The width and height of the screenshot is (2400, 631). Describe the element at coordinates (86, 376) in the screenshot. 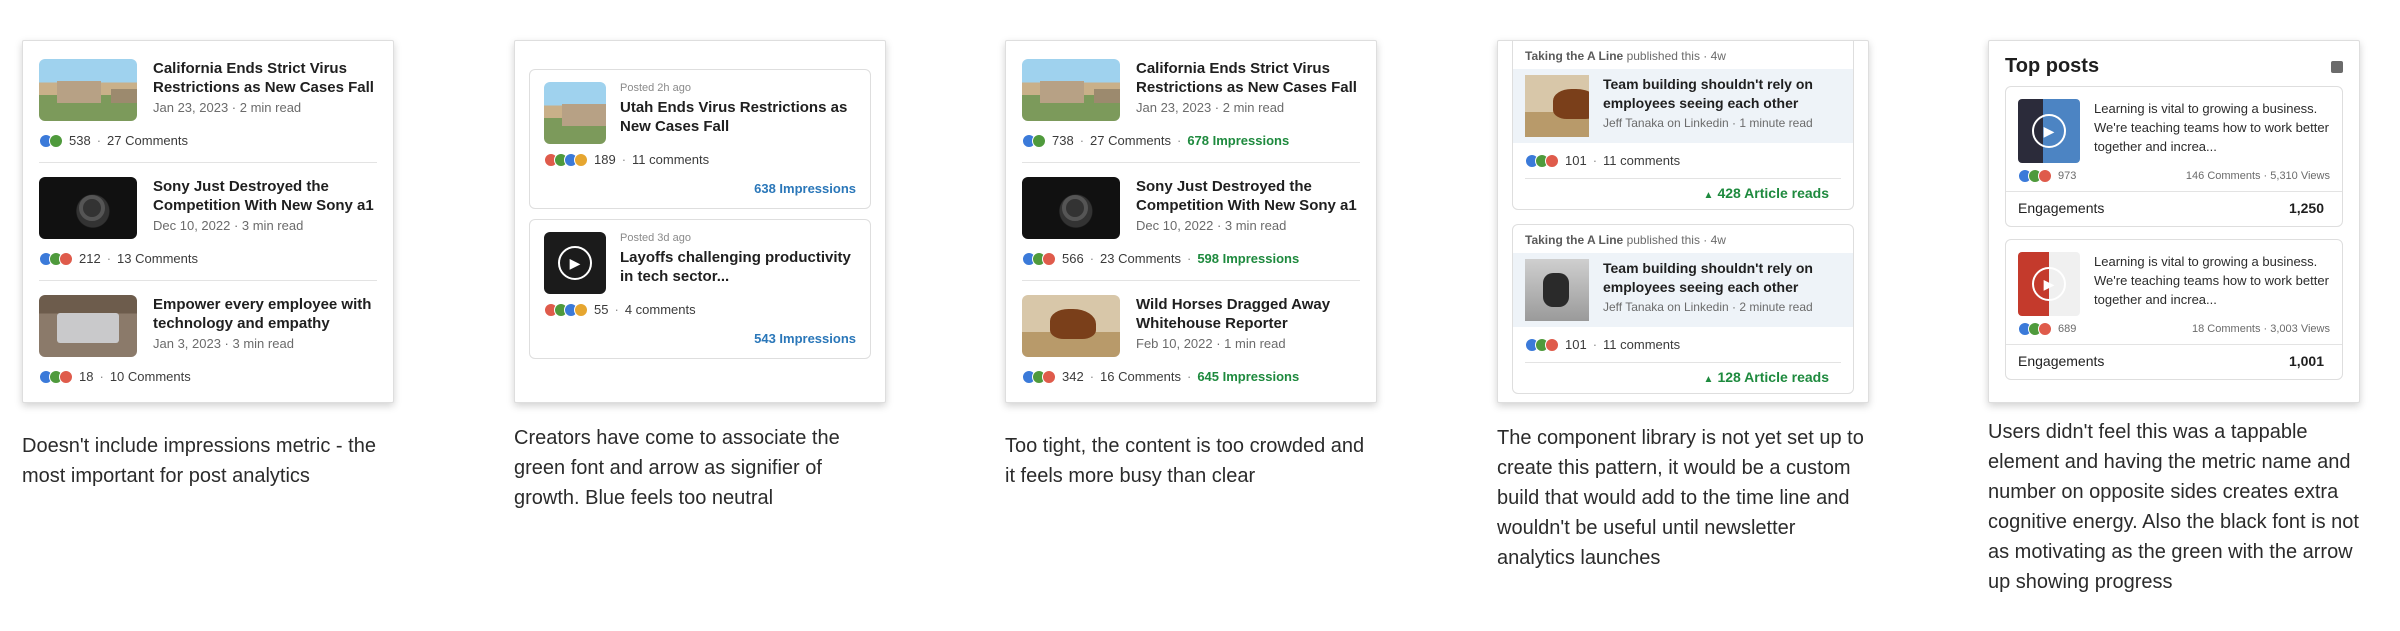

I see `reaction-count: 18` at that location.